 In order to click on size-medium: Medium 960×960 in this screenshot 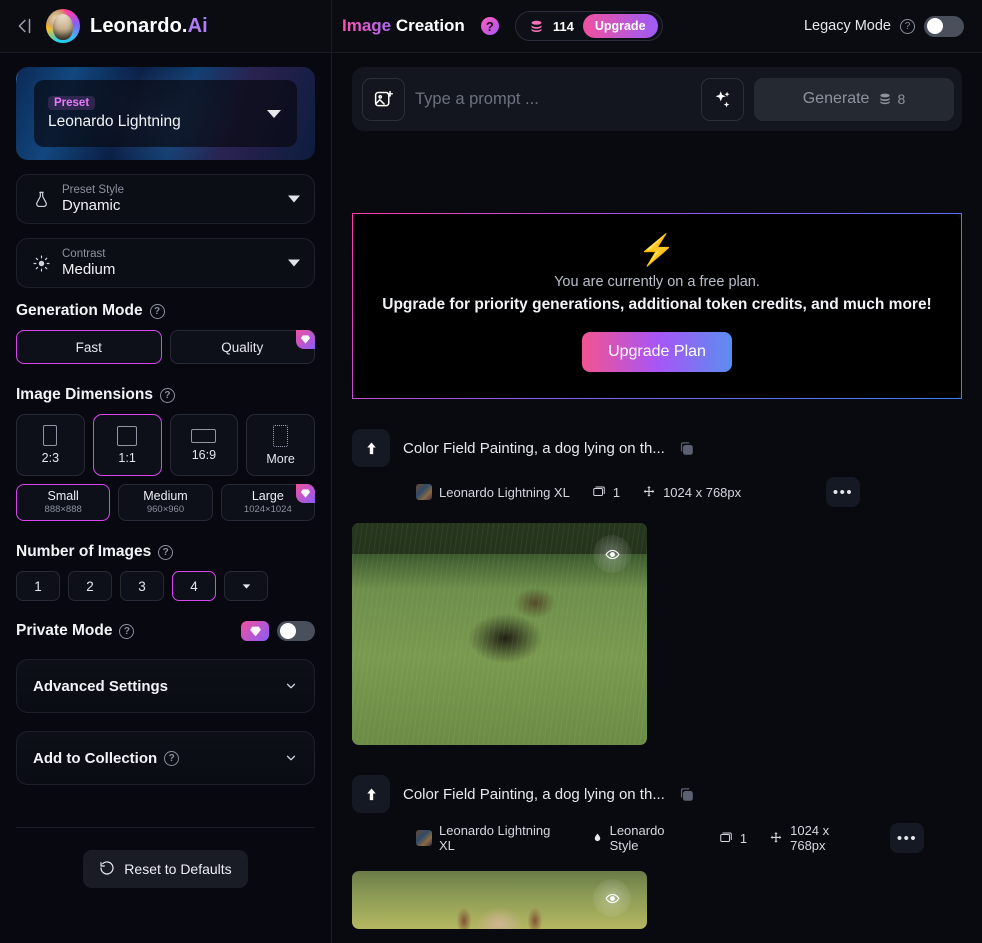, I will do `click(165, 502)`.